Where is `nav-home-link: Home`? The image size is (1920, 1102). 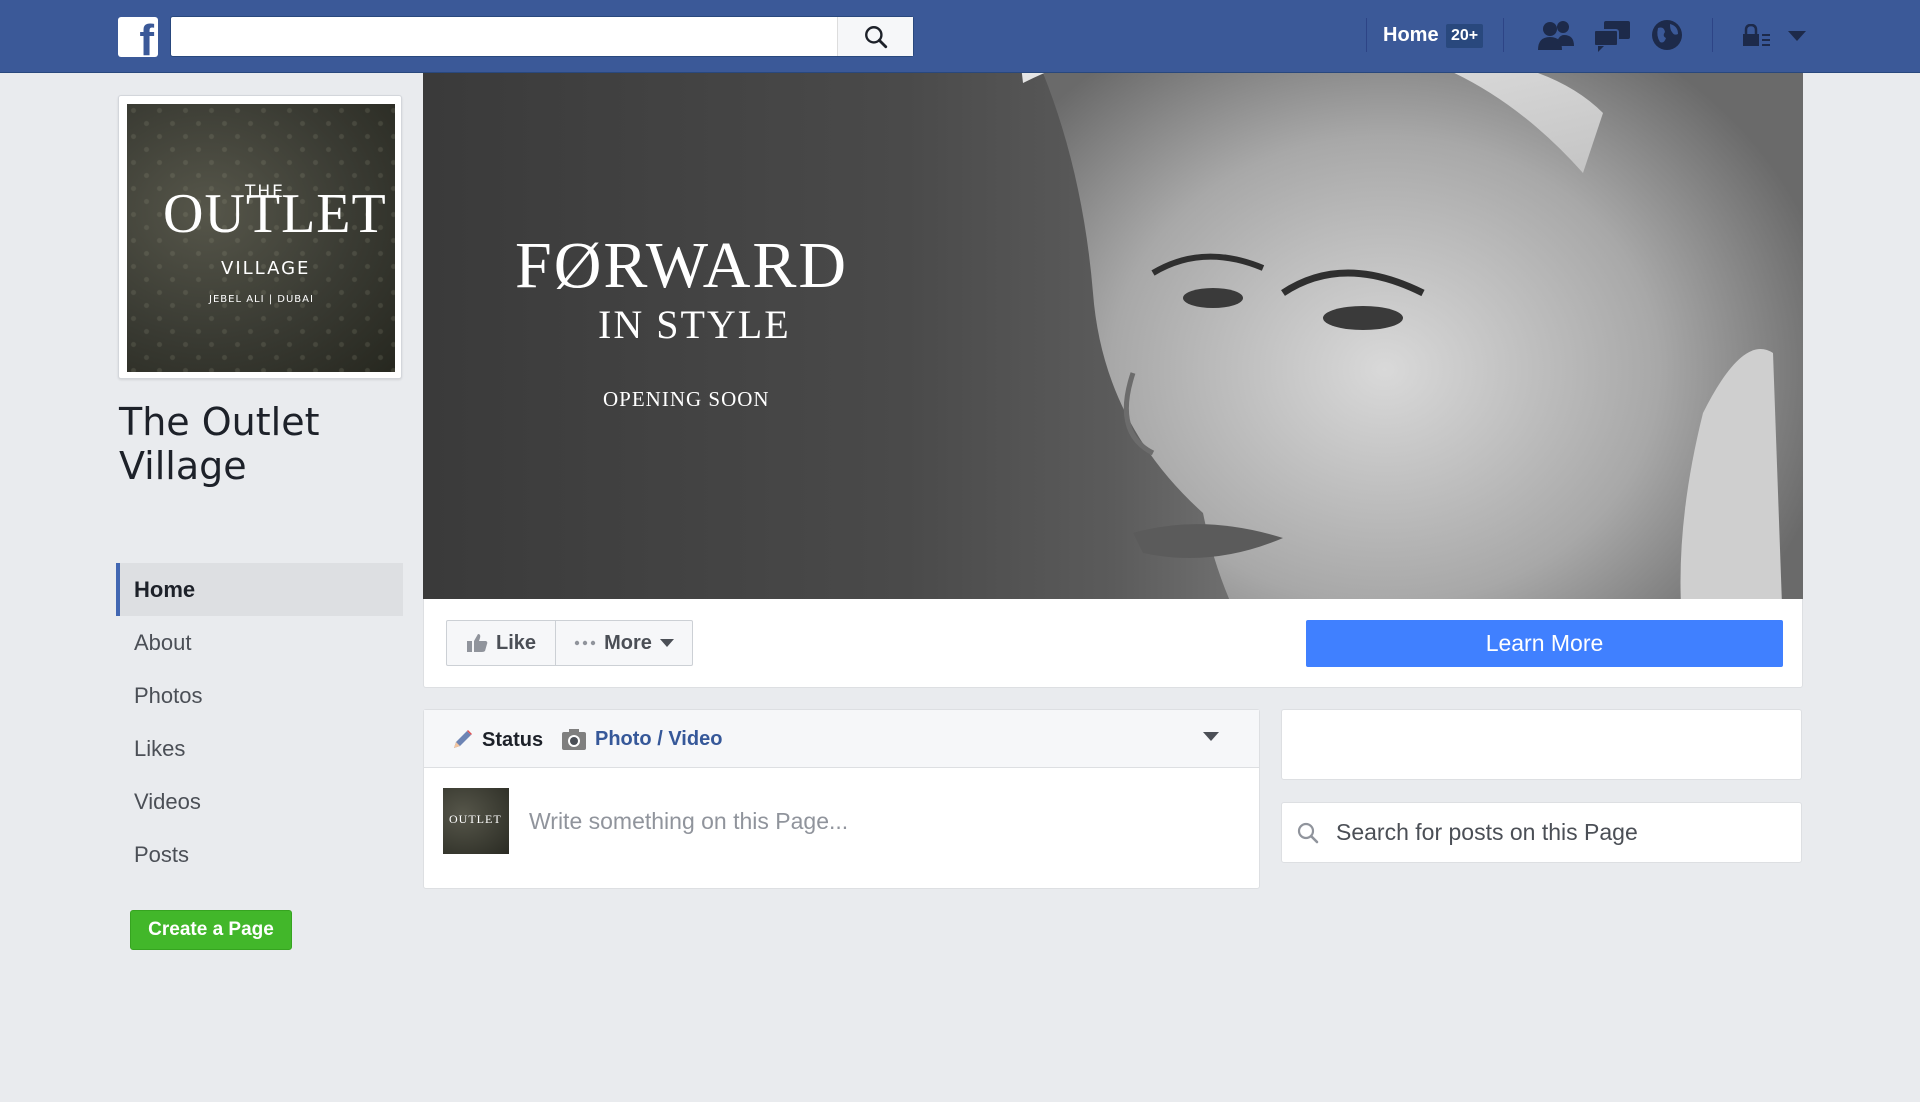 nav-home-link: Home is located at coordinates (1411, 35).